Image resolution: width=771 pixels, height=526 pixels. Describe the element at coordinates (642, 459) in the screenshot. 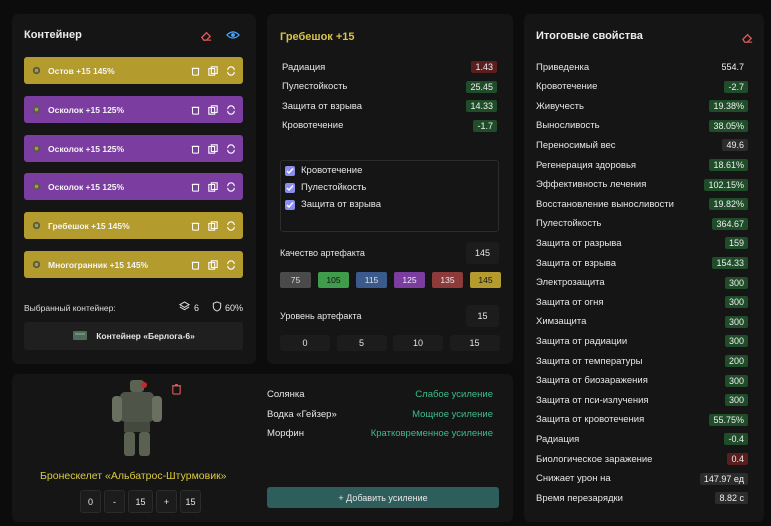

I see `total-row: Биологическое заражение 0.4` at that location.